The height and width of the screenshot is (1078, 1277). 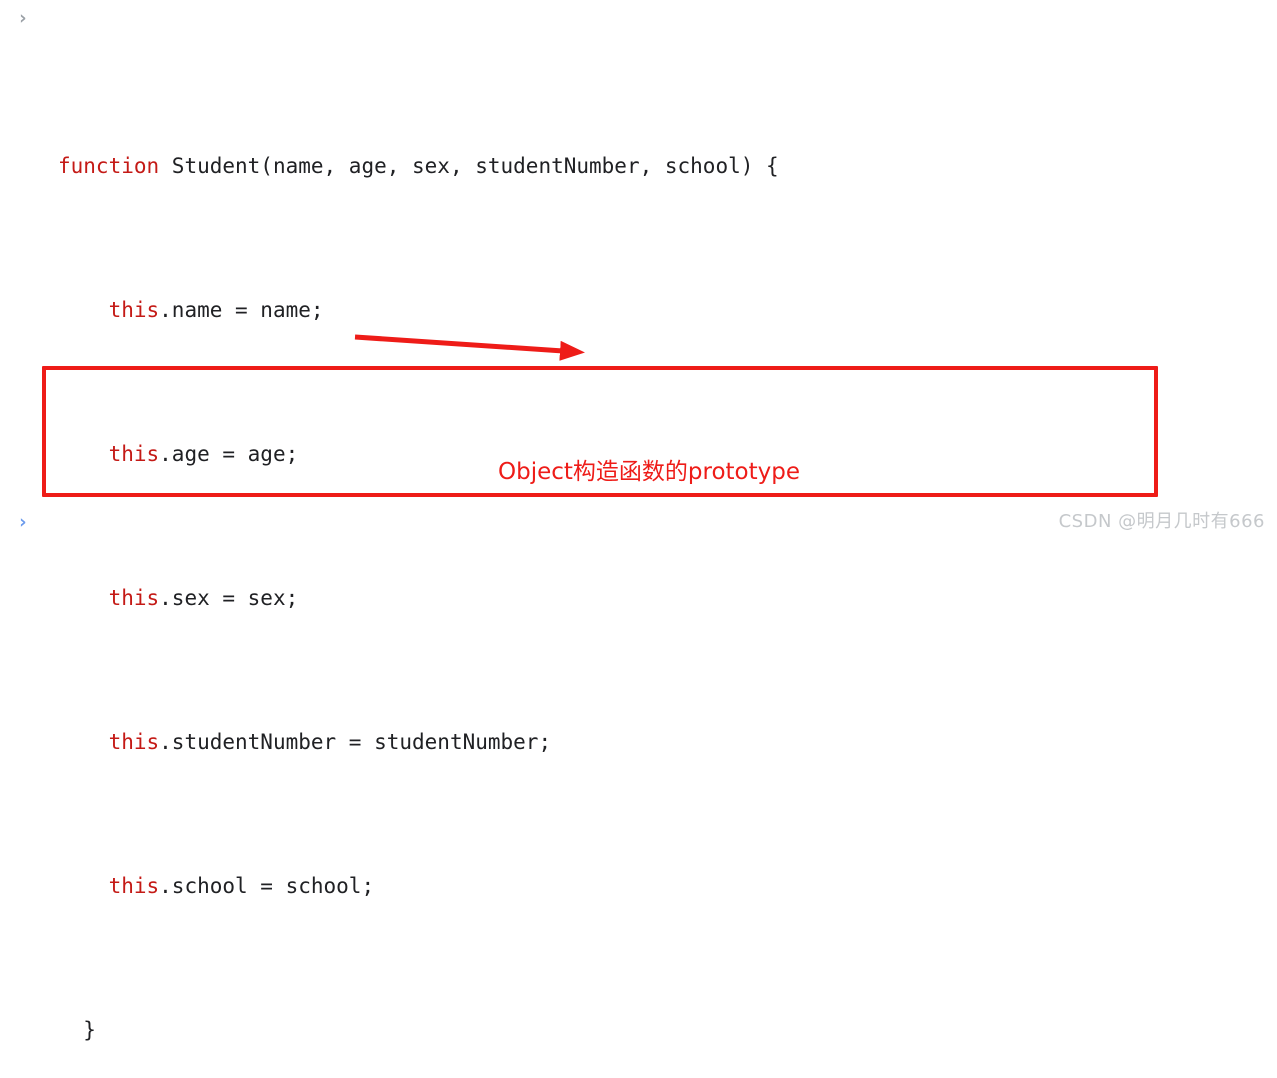 What do you see at coordinates (667, 454) in the screenshot?
I see `code-line: this.age = age;` at bounding box center [667, 454].